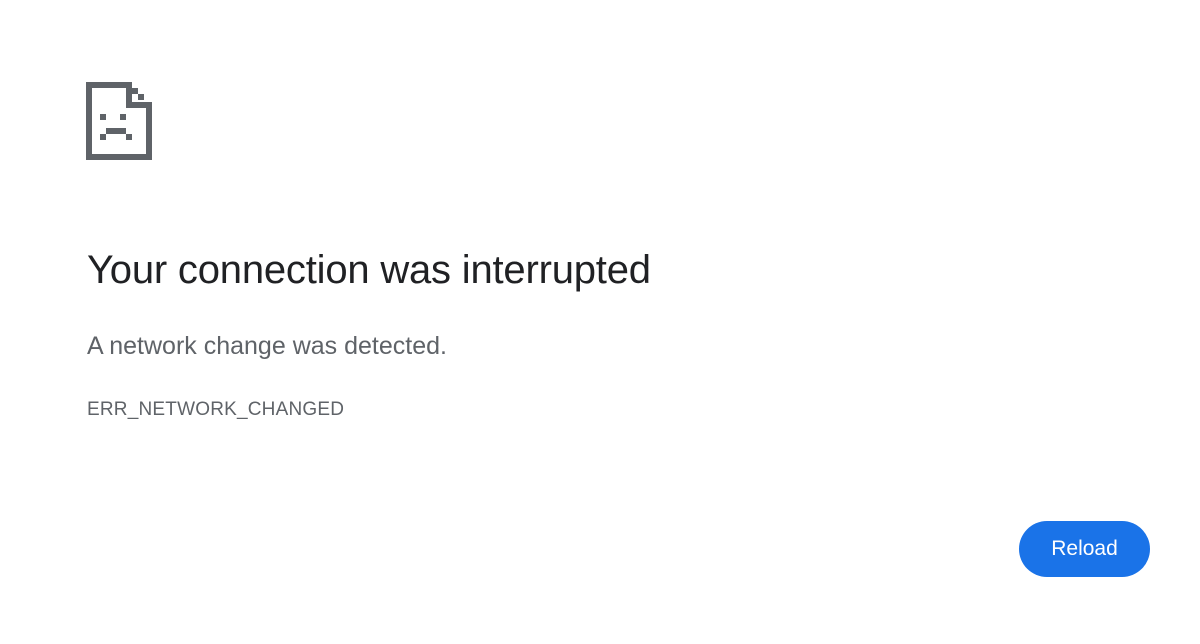 The width and height of the screenshot is (1200, 644). What do you see at coordinates (216, 409) in the screenshot?
I see `error-code: ERR_NETWORK_CHANGED` at bounding box center [216, 409].